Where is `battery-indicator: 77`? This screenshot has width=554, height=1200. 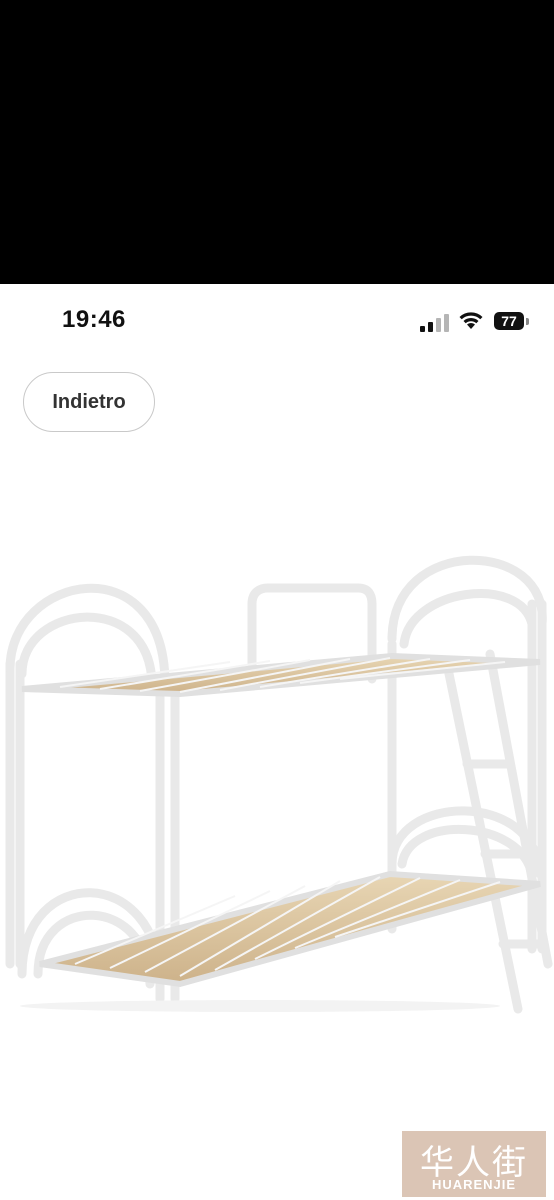 battery-indicator: 77 is located at coordinates (512, 322).